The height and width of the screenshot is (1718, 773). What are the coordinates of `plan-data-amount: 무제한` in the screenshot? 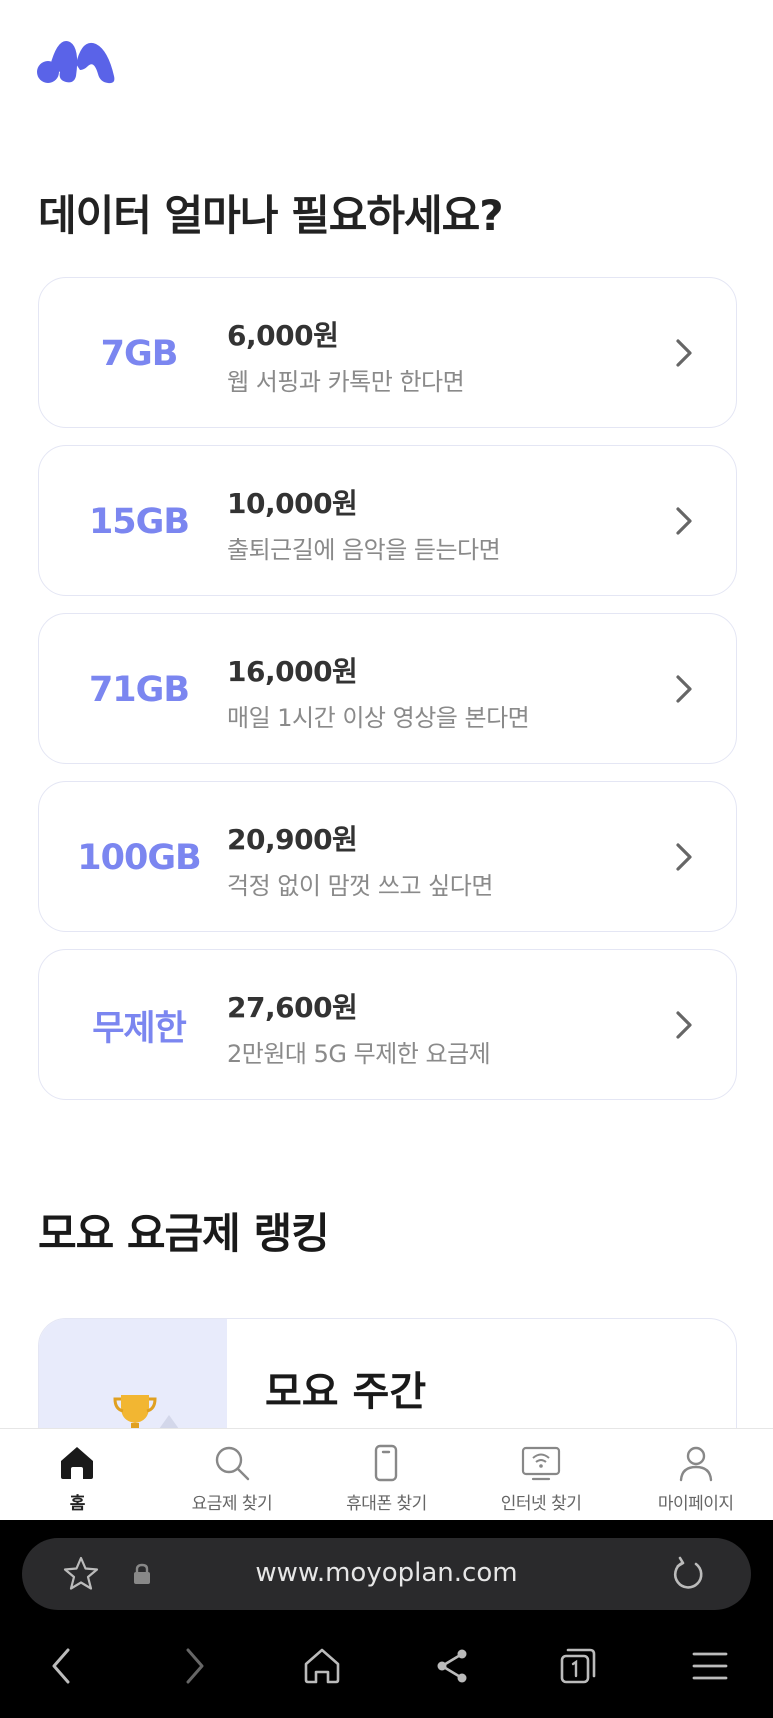 It's located at (139, 1029).